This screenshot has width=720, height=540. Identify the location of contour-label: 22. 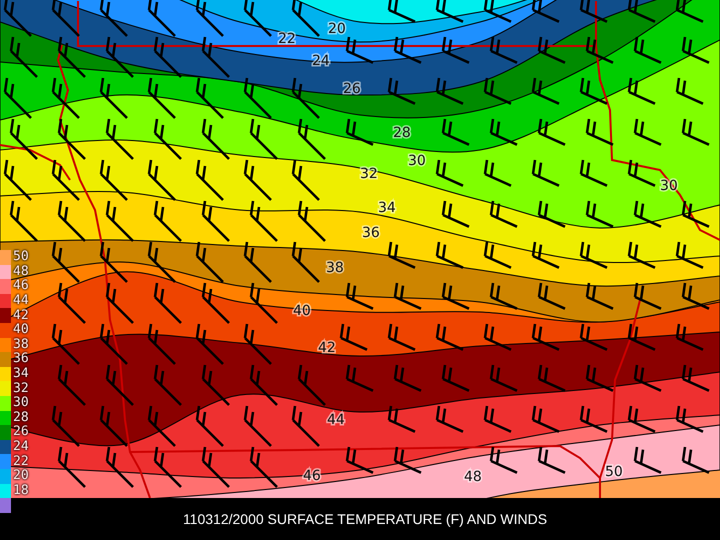
(287, 39).